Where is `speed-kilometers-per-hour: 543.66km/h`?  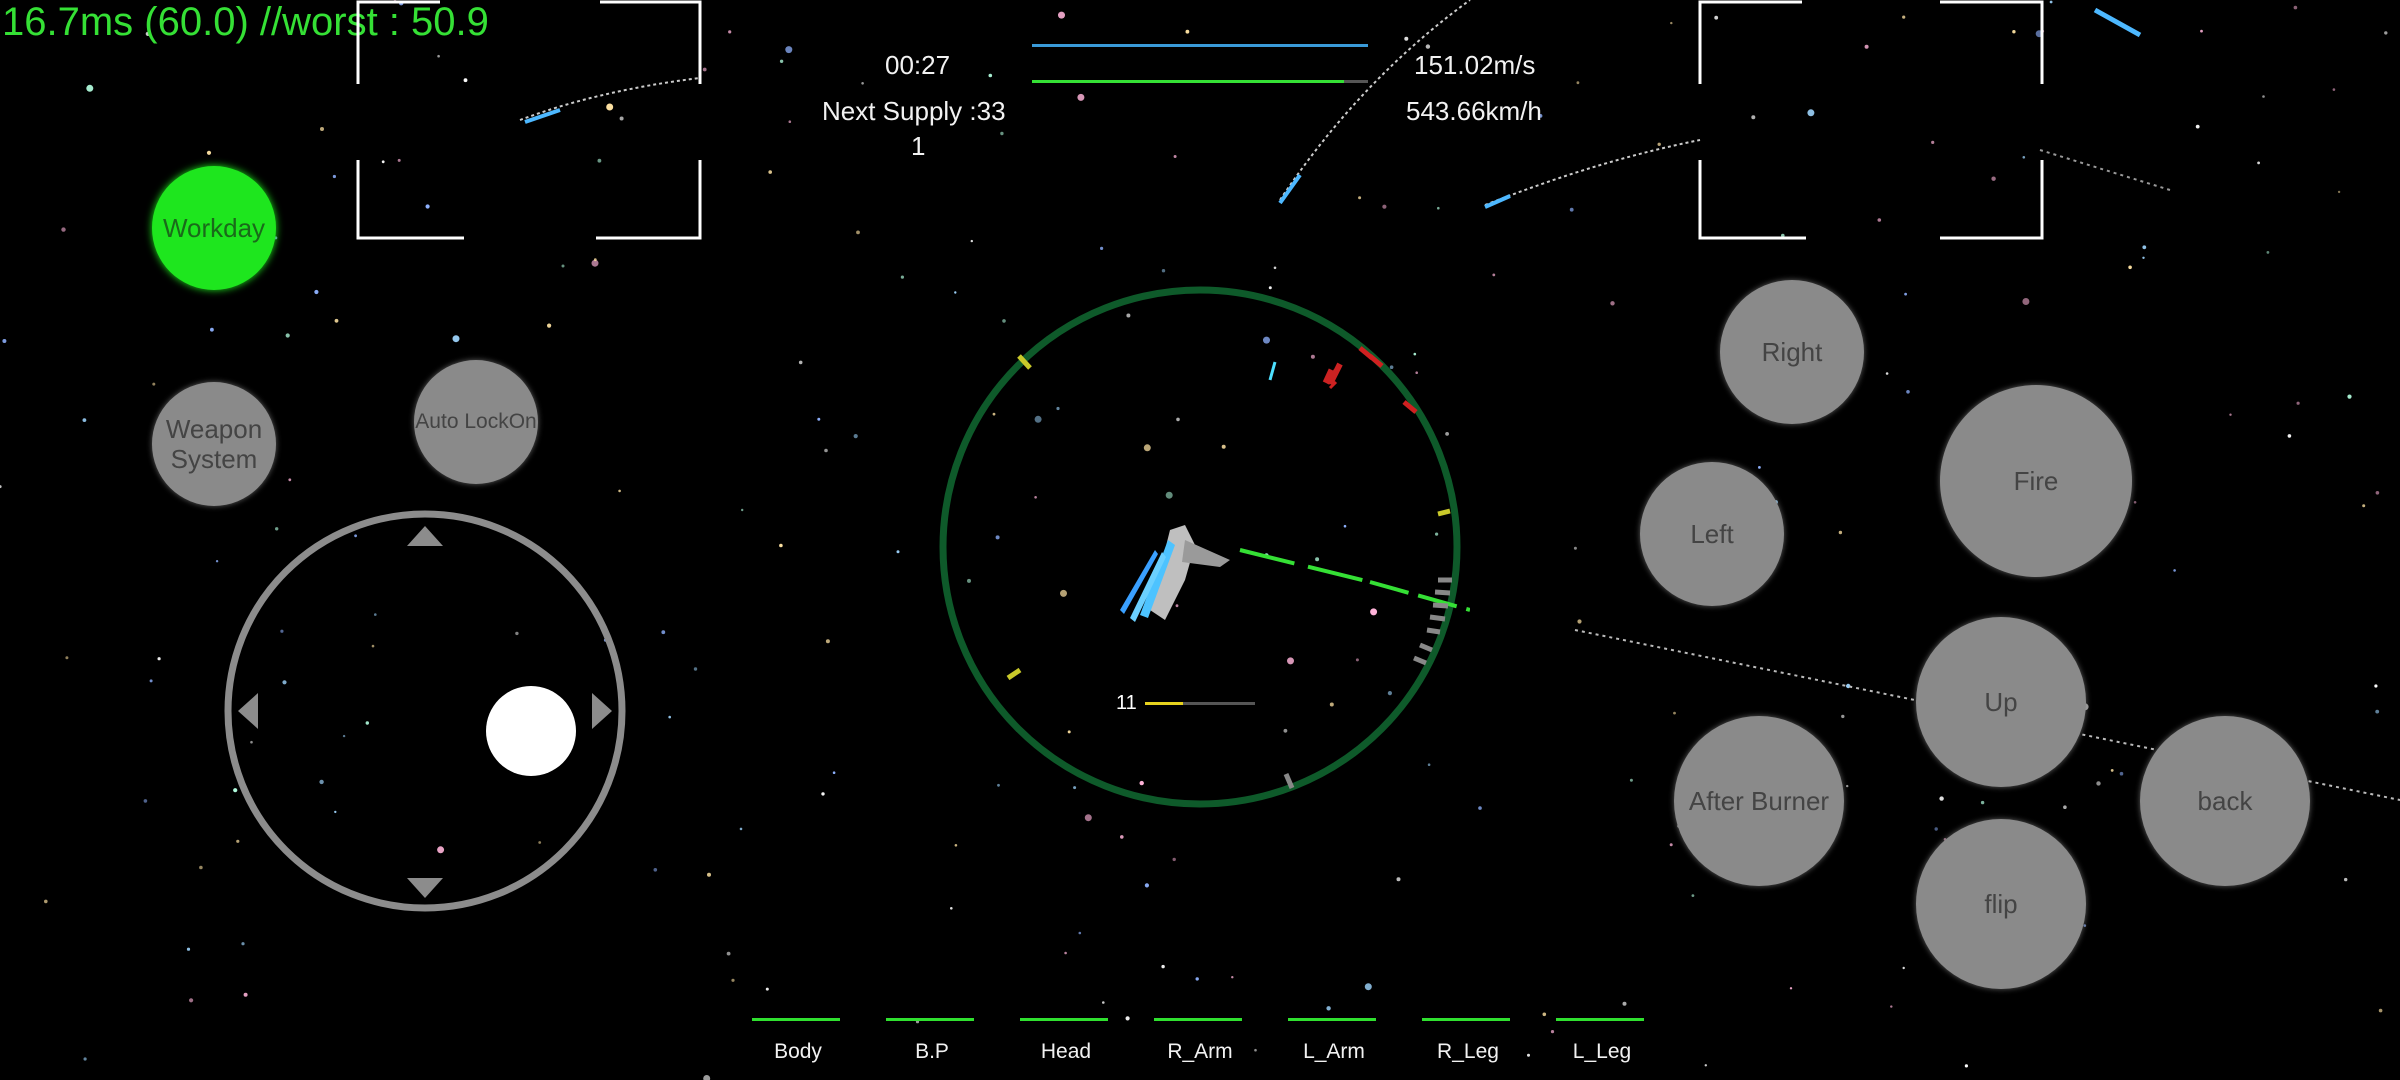
speed-kilometers-per-hour: 543.66km/h is located at coordinates (1474, 111).